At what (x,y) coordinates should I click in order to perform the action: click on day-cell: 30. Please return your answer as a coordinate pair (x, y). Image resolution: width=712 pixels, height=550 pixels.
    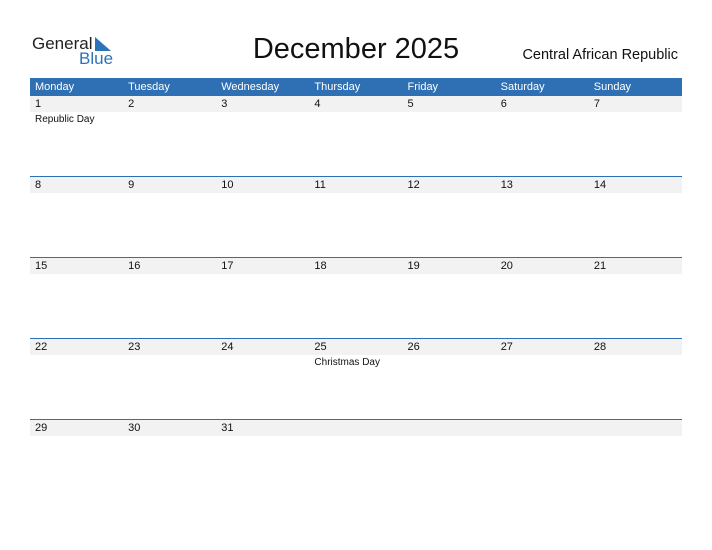
    Looking at the image, I should click on (169, 460).